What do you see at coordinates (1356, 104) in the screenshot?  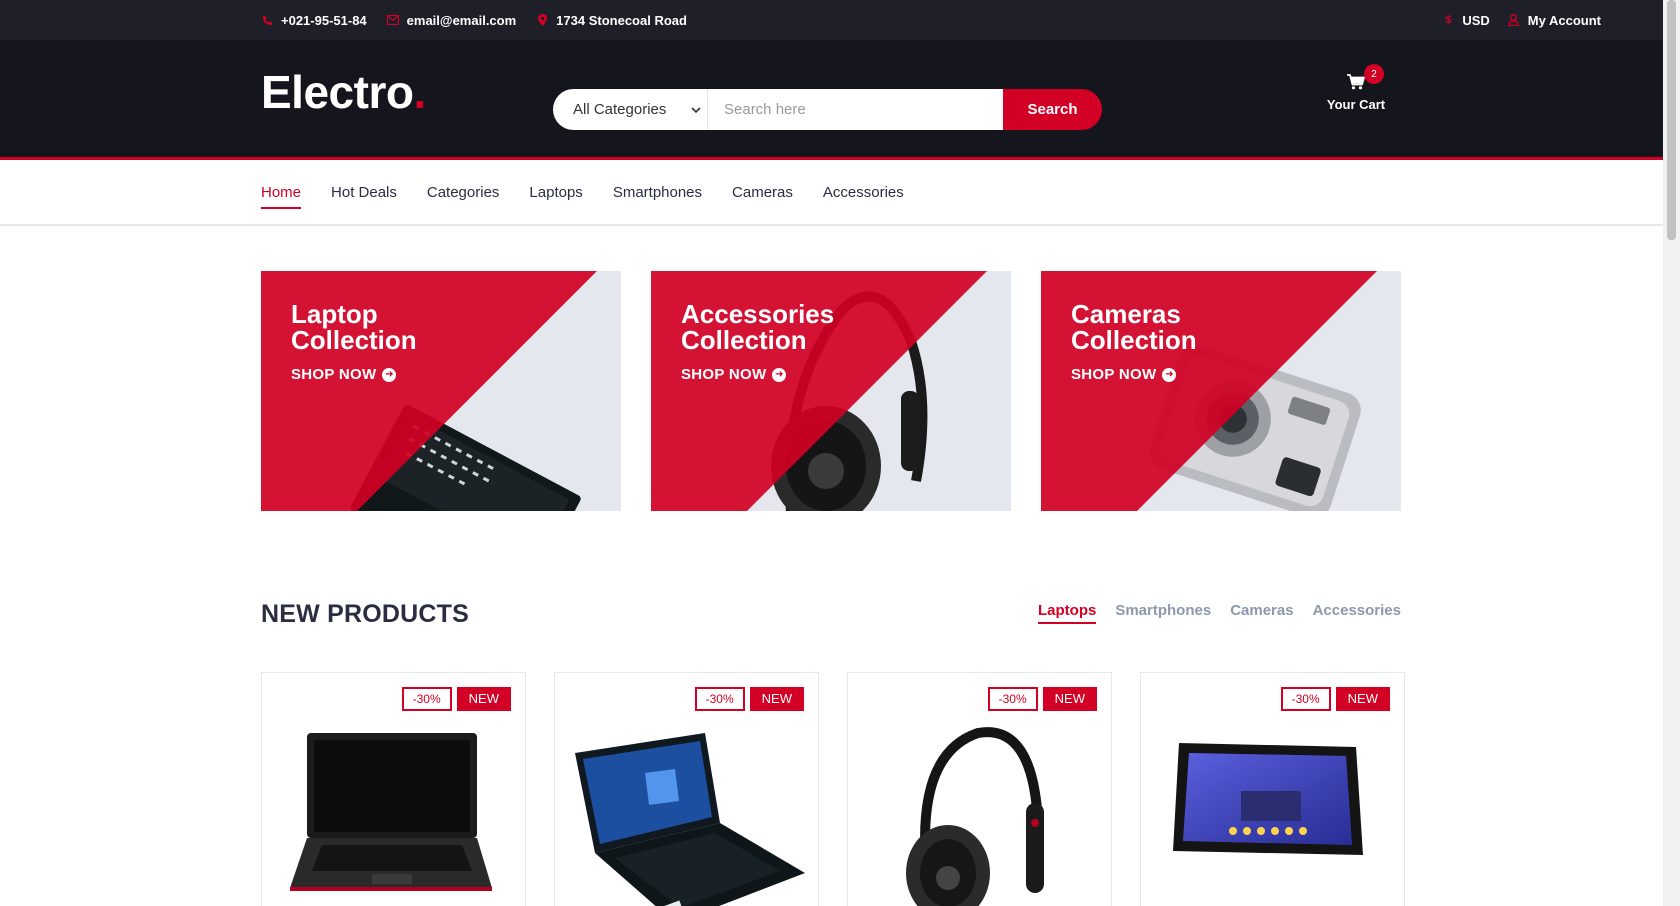 I see `cart-label: Your Cart` at bounding box center [1356, 104].